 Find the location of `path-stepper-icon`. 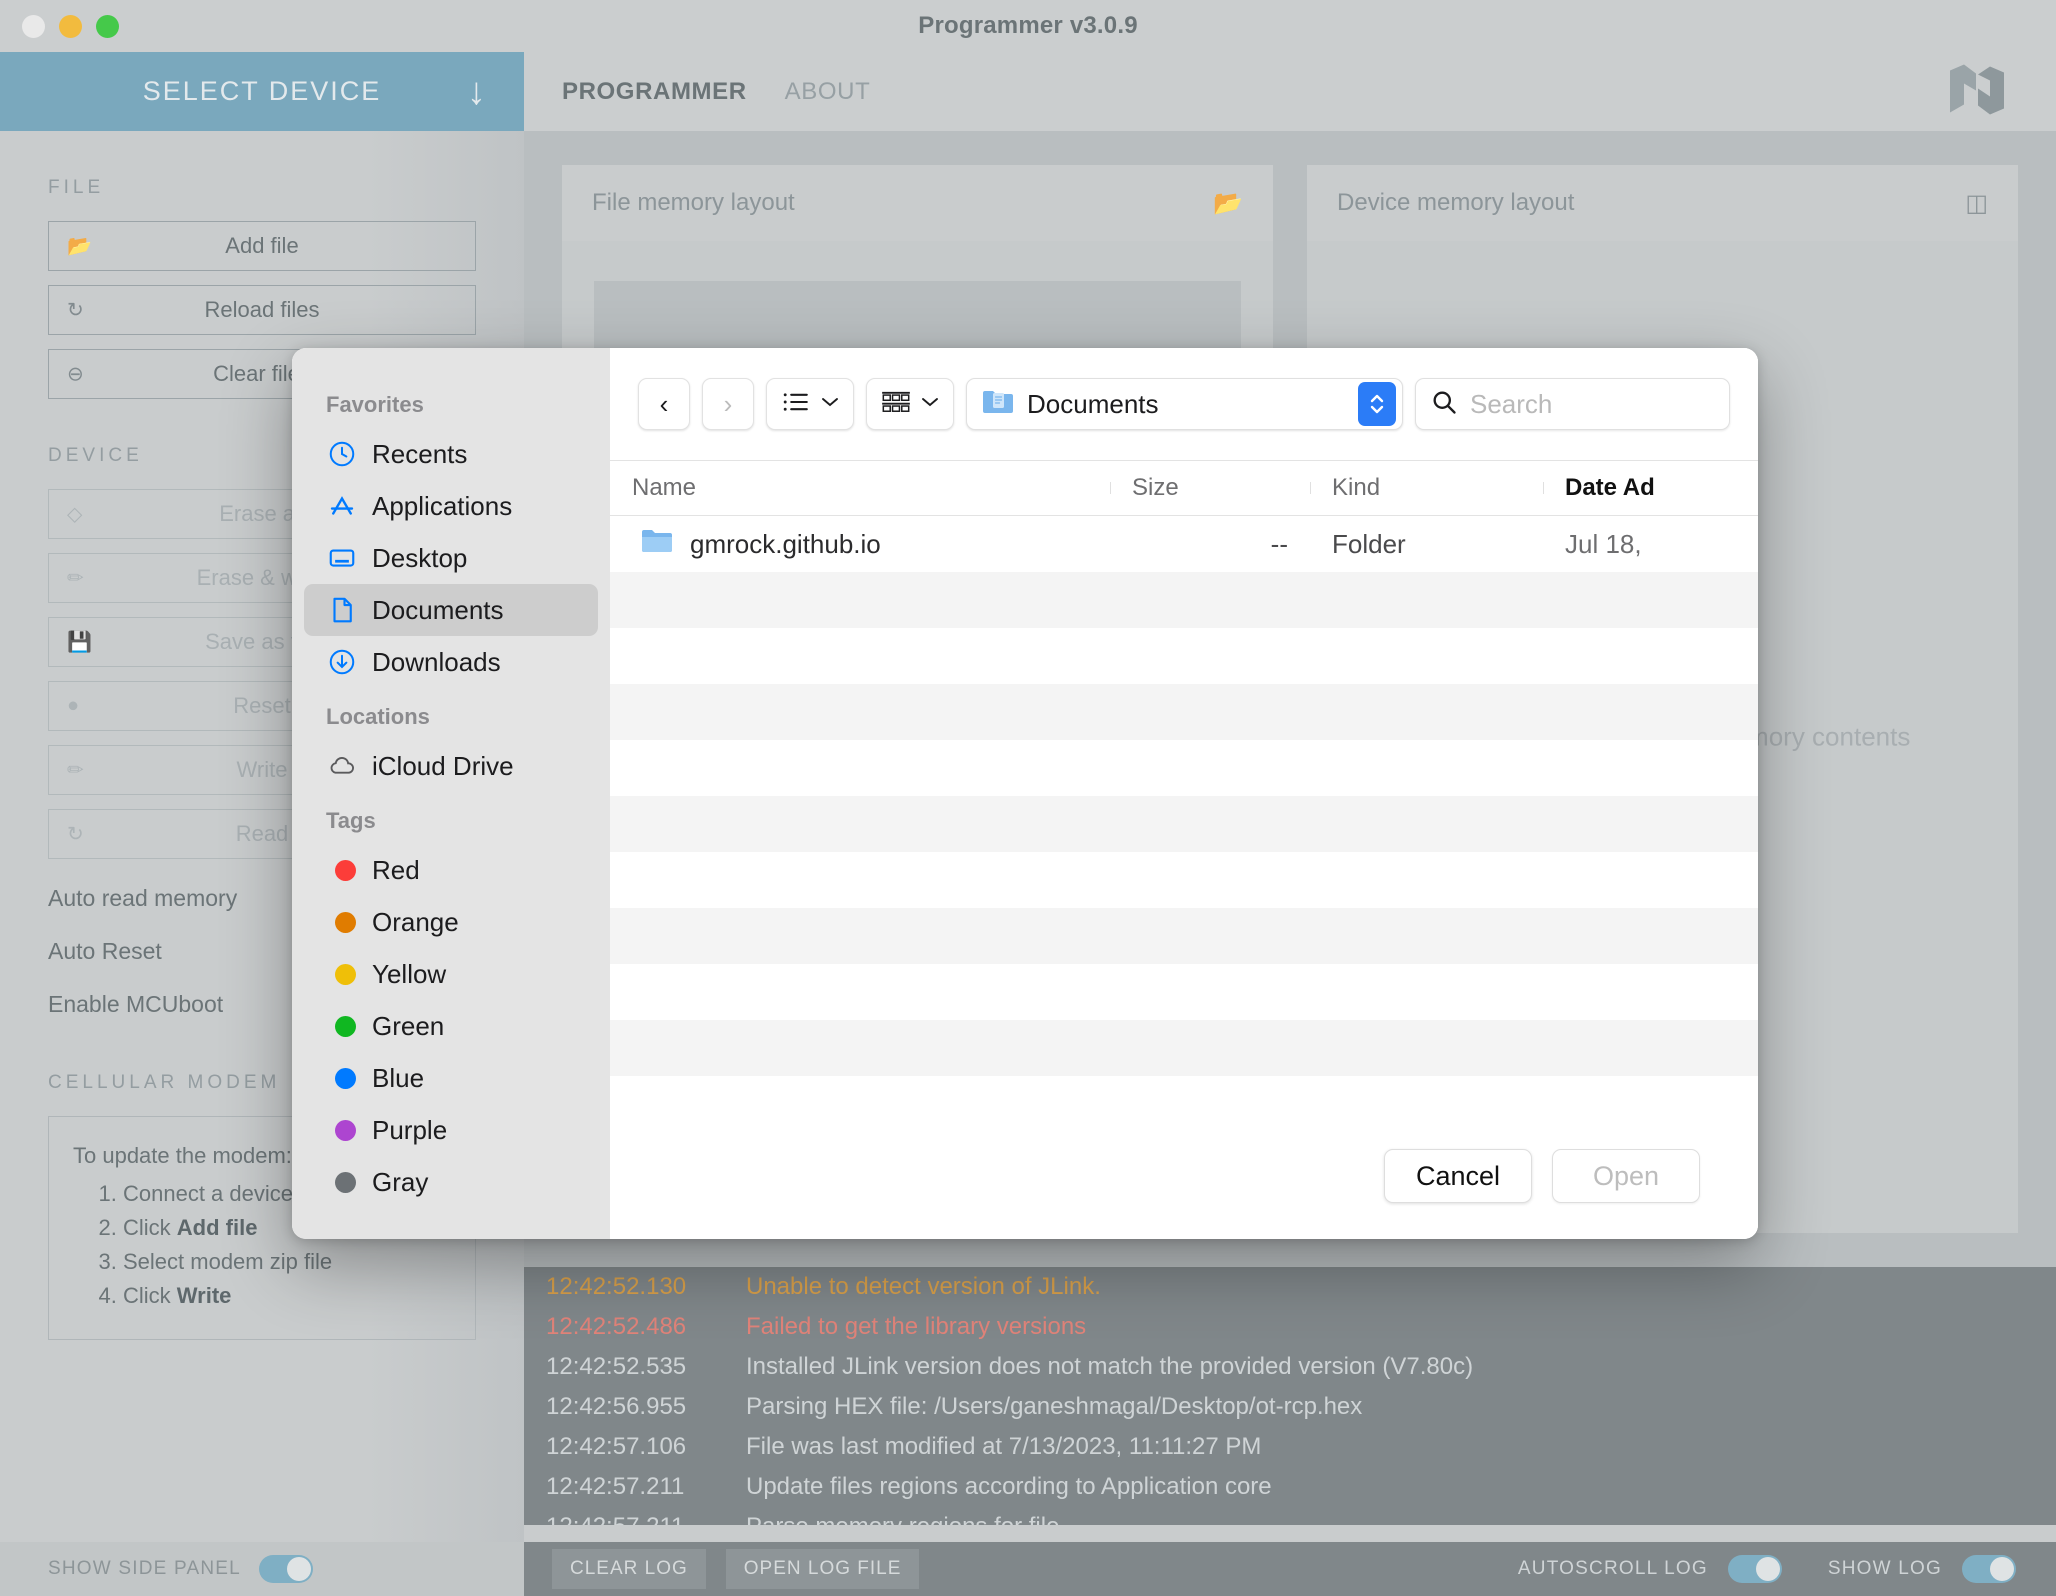

path-stepper-icon is located at coordinates (1377, 404).